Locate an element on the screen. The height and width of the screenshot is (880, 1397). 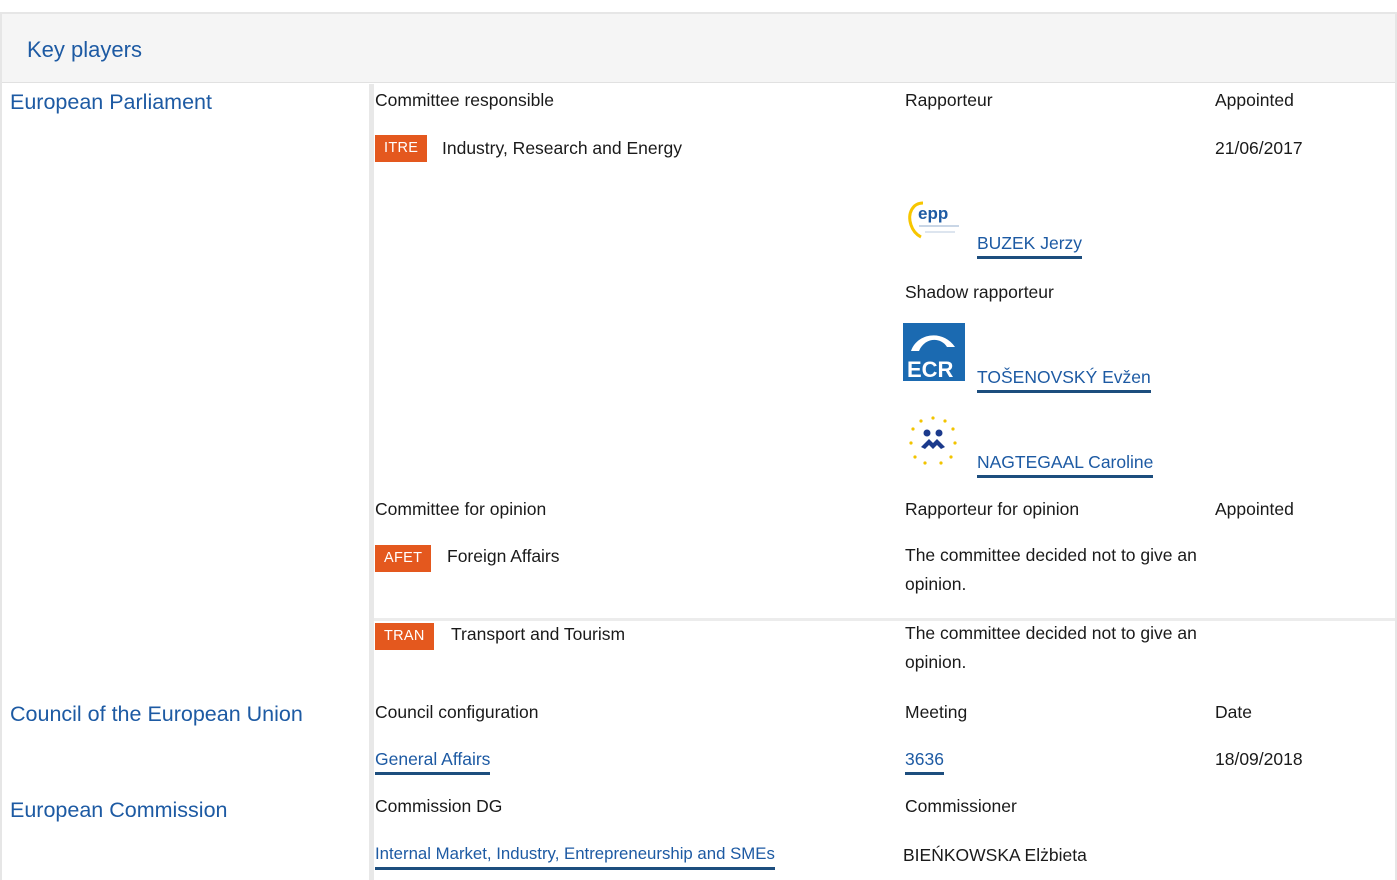
key-players-title: Key players is located at coordinates (84, 49).